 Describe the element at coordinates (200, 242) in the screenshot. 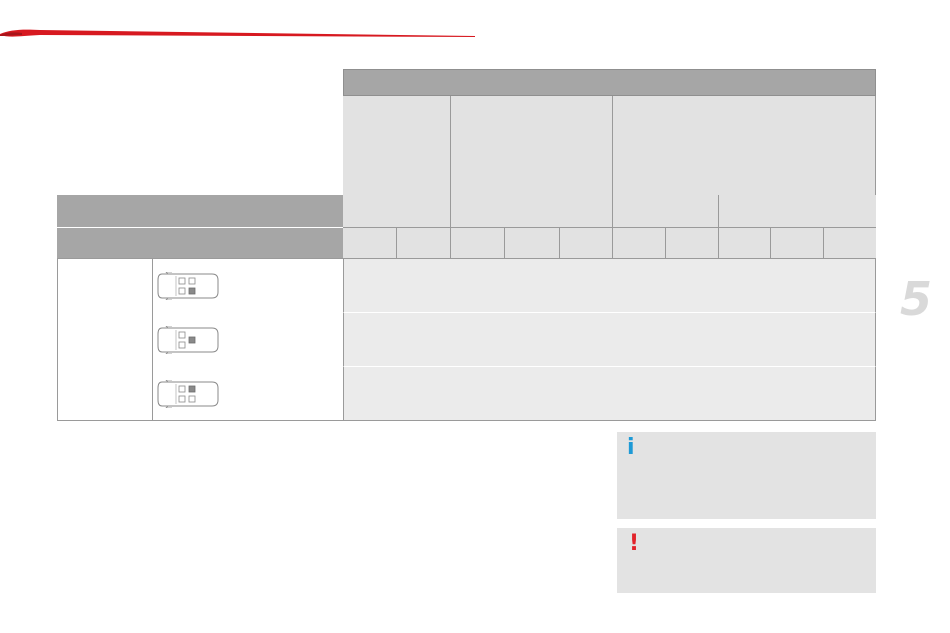

I see `table-row-label-sub` at that location.